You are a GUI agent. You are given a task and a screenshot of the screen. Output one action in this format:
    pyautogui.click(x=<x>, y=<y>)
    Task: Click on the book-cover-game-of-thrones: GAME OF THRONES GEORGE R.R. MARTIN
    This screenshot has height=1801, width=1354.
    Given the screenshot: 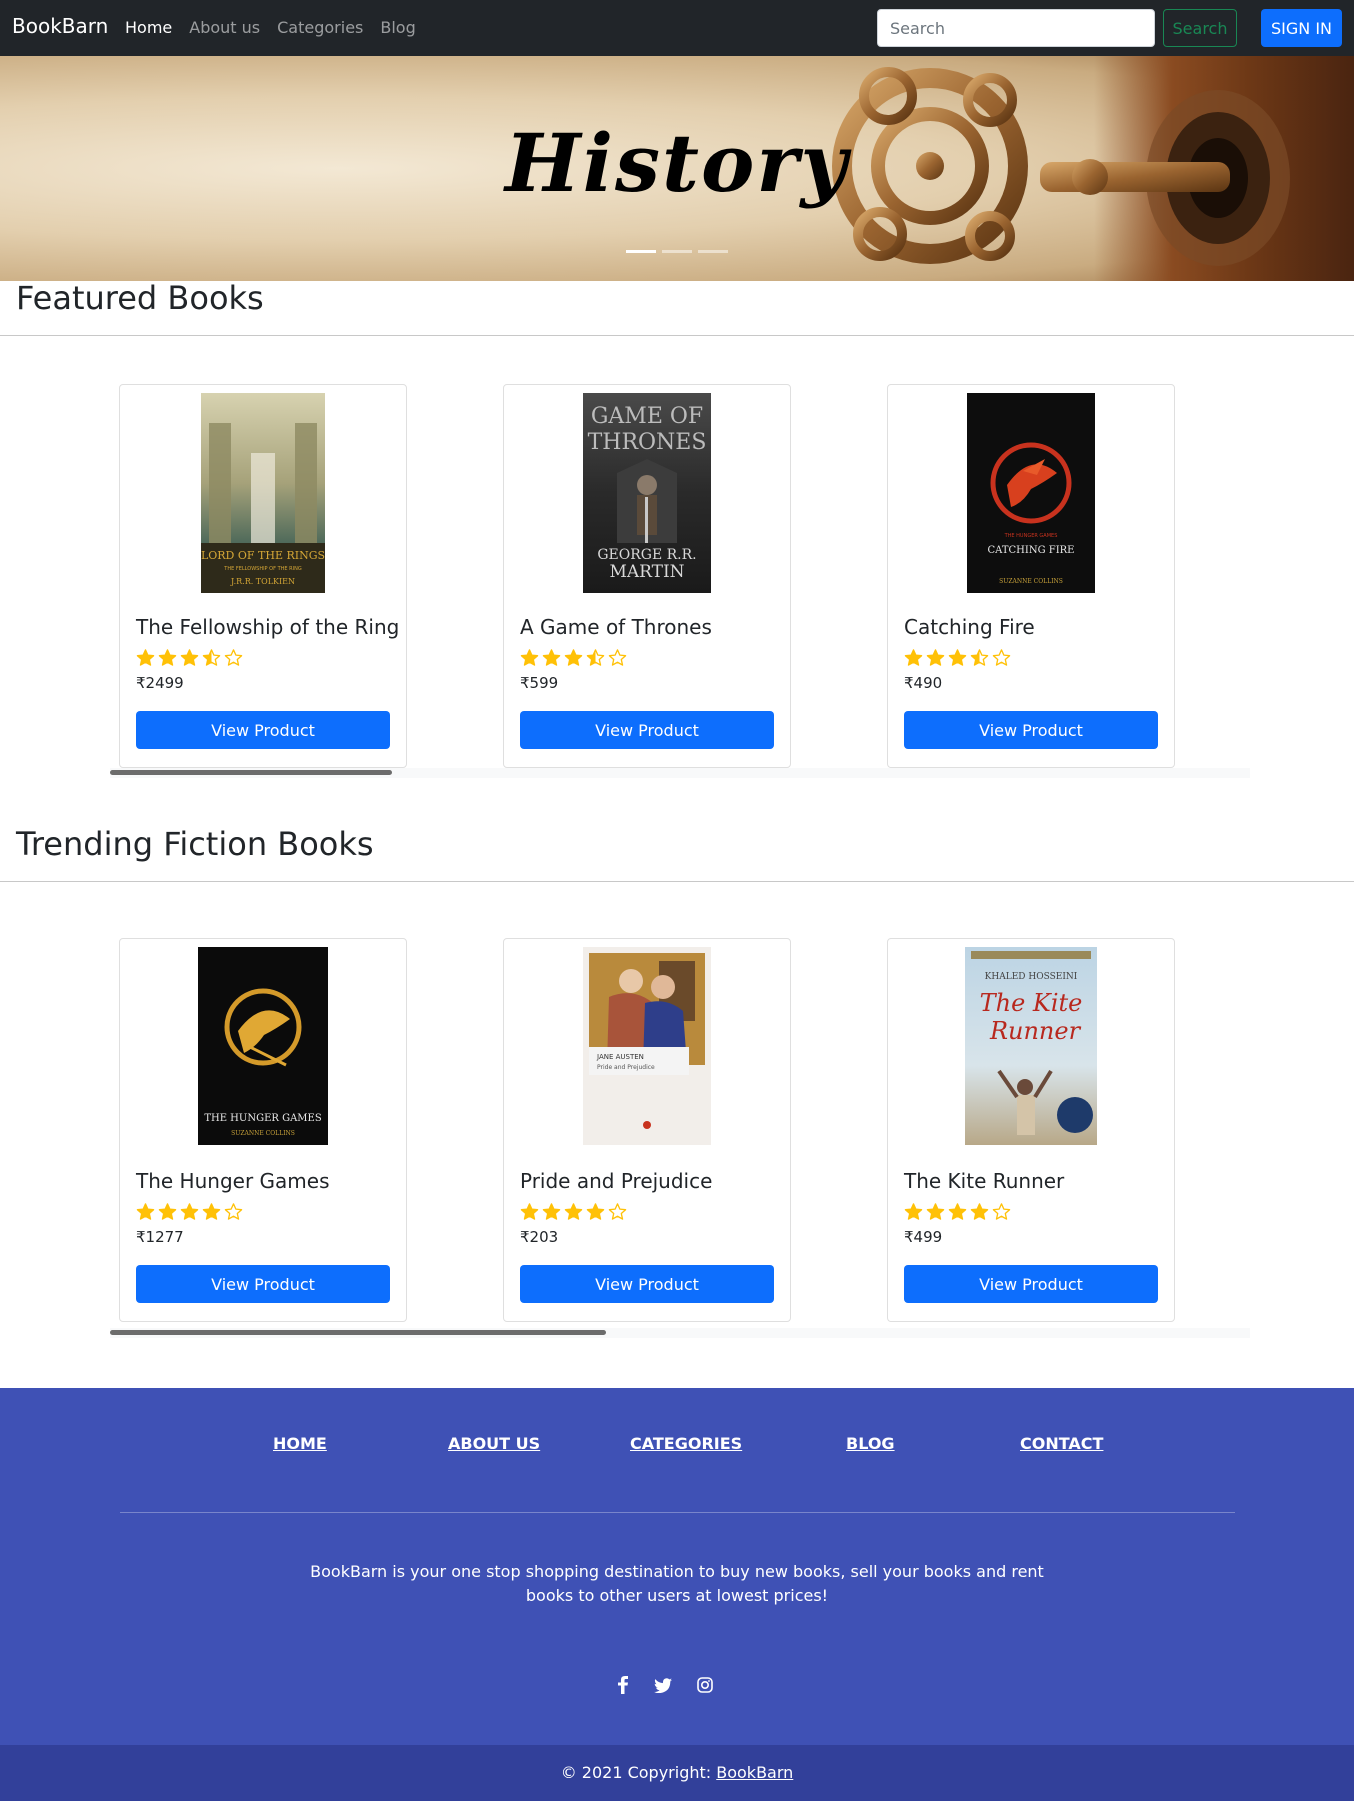 What is the action you would take?
    pyautogui.click(x=647, y=493)
    